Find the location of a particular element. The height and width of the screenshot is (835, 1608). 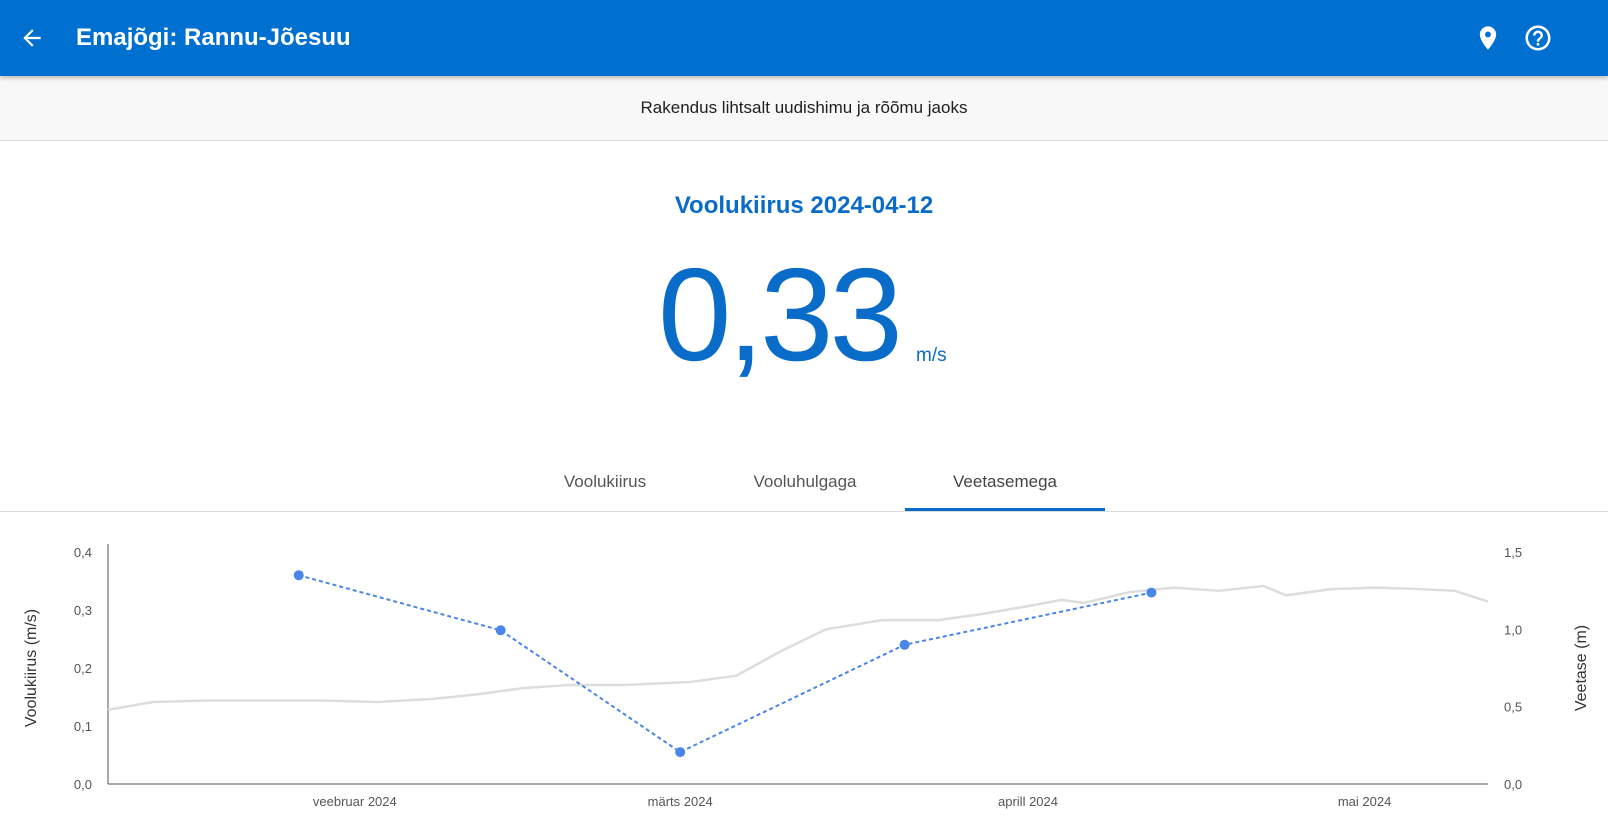

help-circle-icon is located at coordinates (1538, 38).